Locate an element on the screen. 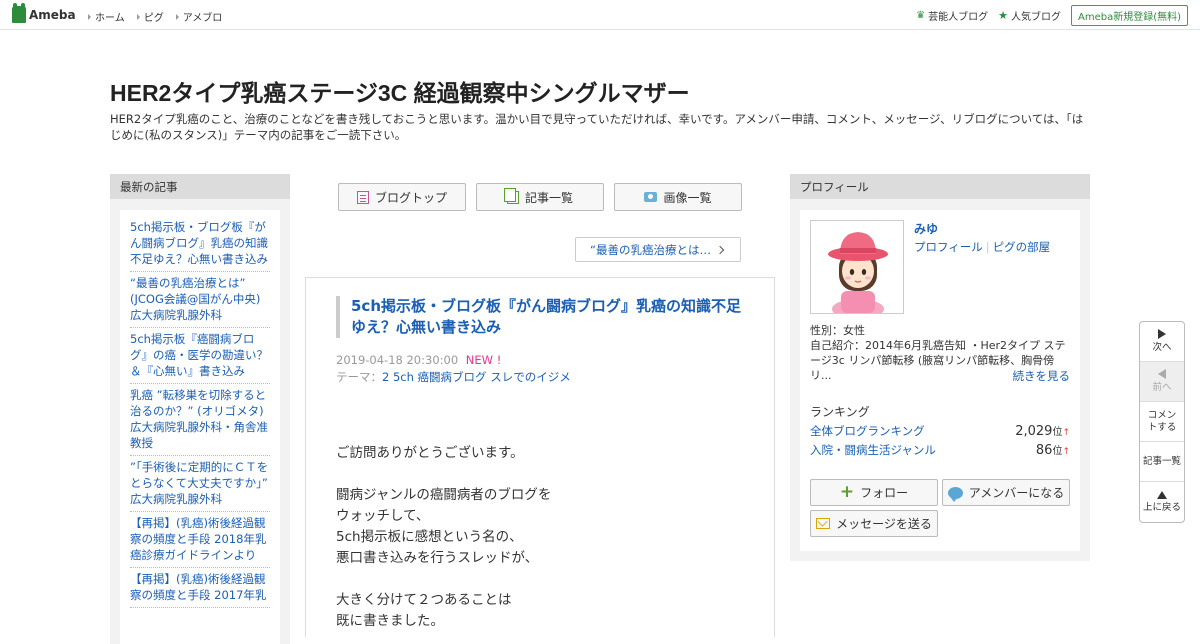 Image resolution: width=1200 pixels, height=644 pixels. profile-links: プロフィール | ピグの部屋 is located at coordinates (982, 247).